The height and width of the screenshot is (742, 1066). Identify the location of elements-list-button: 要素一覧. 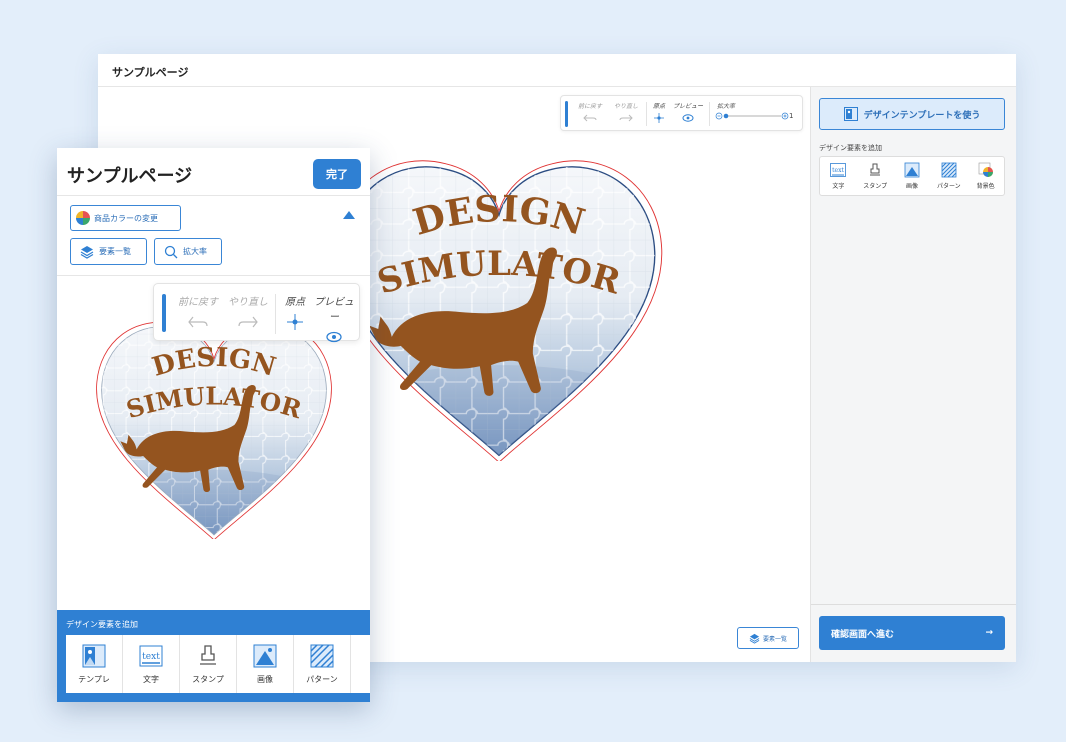
(768, 638).